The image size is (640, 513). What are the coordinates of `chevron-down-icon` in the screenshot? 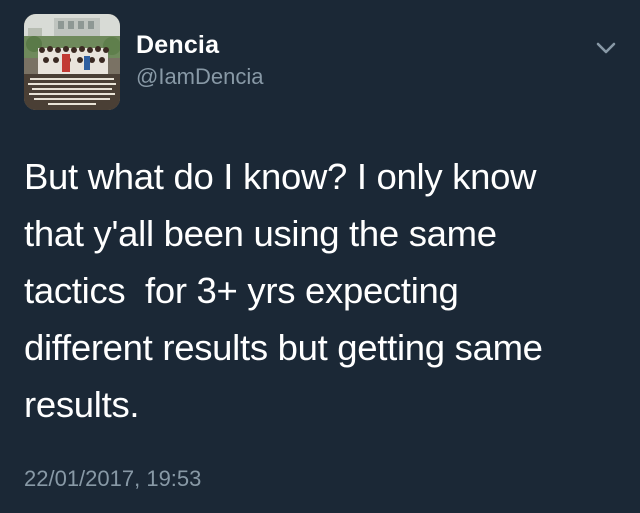 It's located at (606, 48).